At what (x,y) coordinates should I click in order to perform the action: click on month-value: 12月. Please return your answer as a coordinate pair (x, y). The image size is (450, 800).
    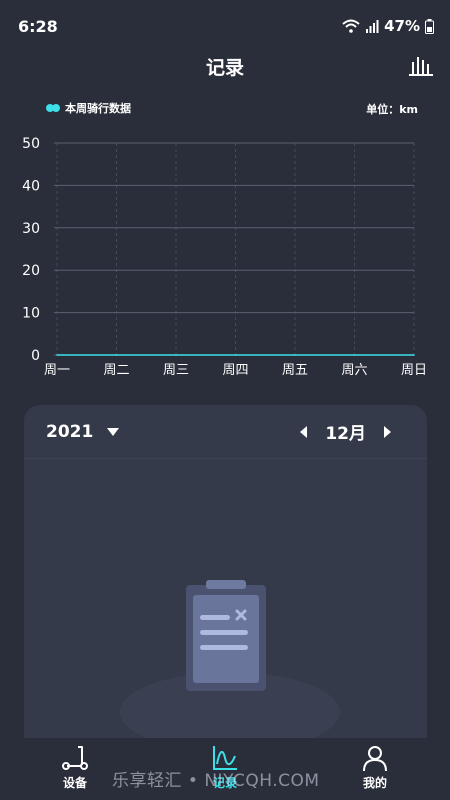
    Looking at the image, I should click on (345, 434).